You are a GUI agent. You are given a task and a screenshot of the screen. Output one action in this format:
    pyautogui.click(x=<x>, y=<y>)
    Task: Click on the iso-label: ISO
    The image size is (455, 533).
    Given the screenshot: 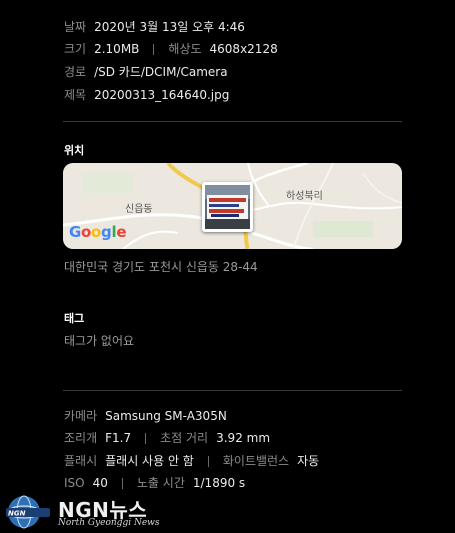 What is the action you would take?
    pyautogui.click(x=74, y=483)
    